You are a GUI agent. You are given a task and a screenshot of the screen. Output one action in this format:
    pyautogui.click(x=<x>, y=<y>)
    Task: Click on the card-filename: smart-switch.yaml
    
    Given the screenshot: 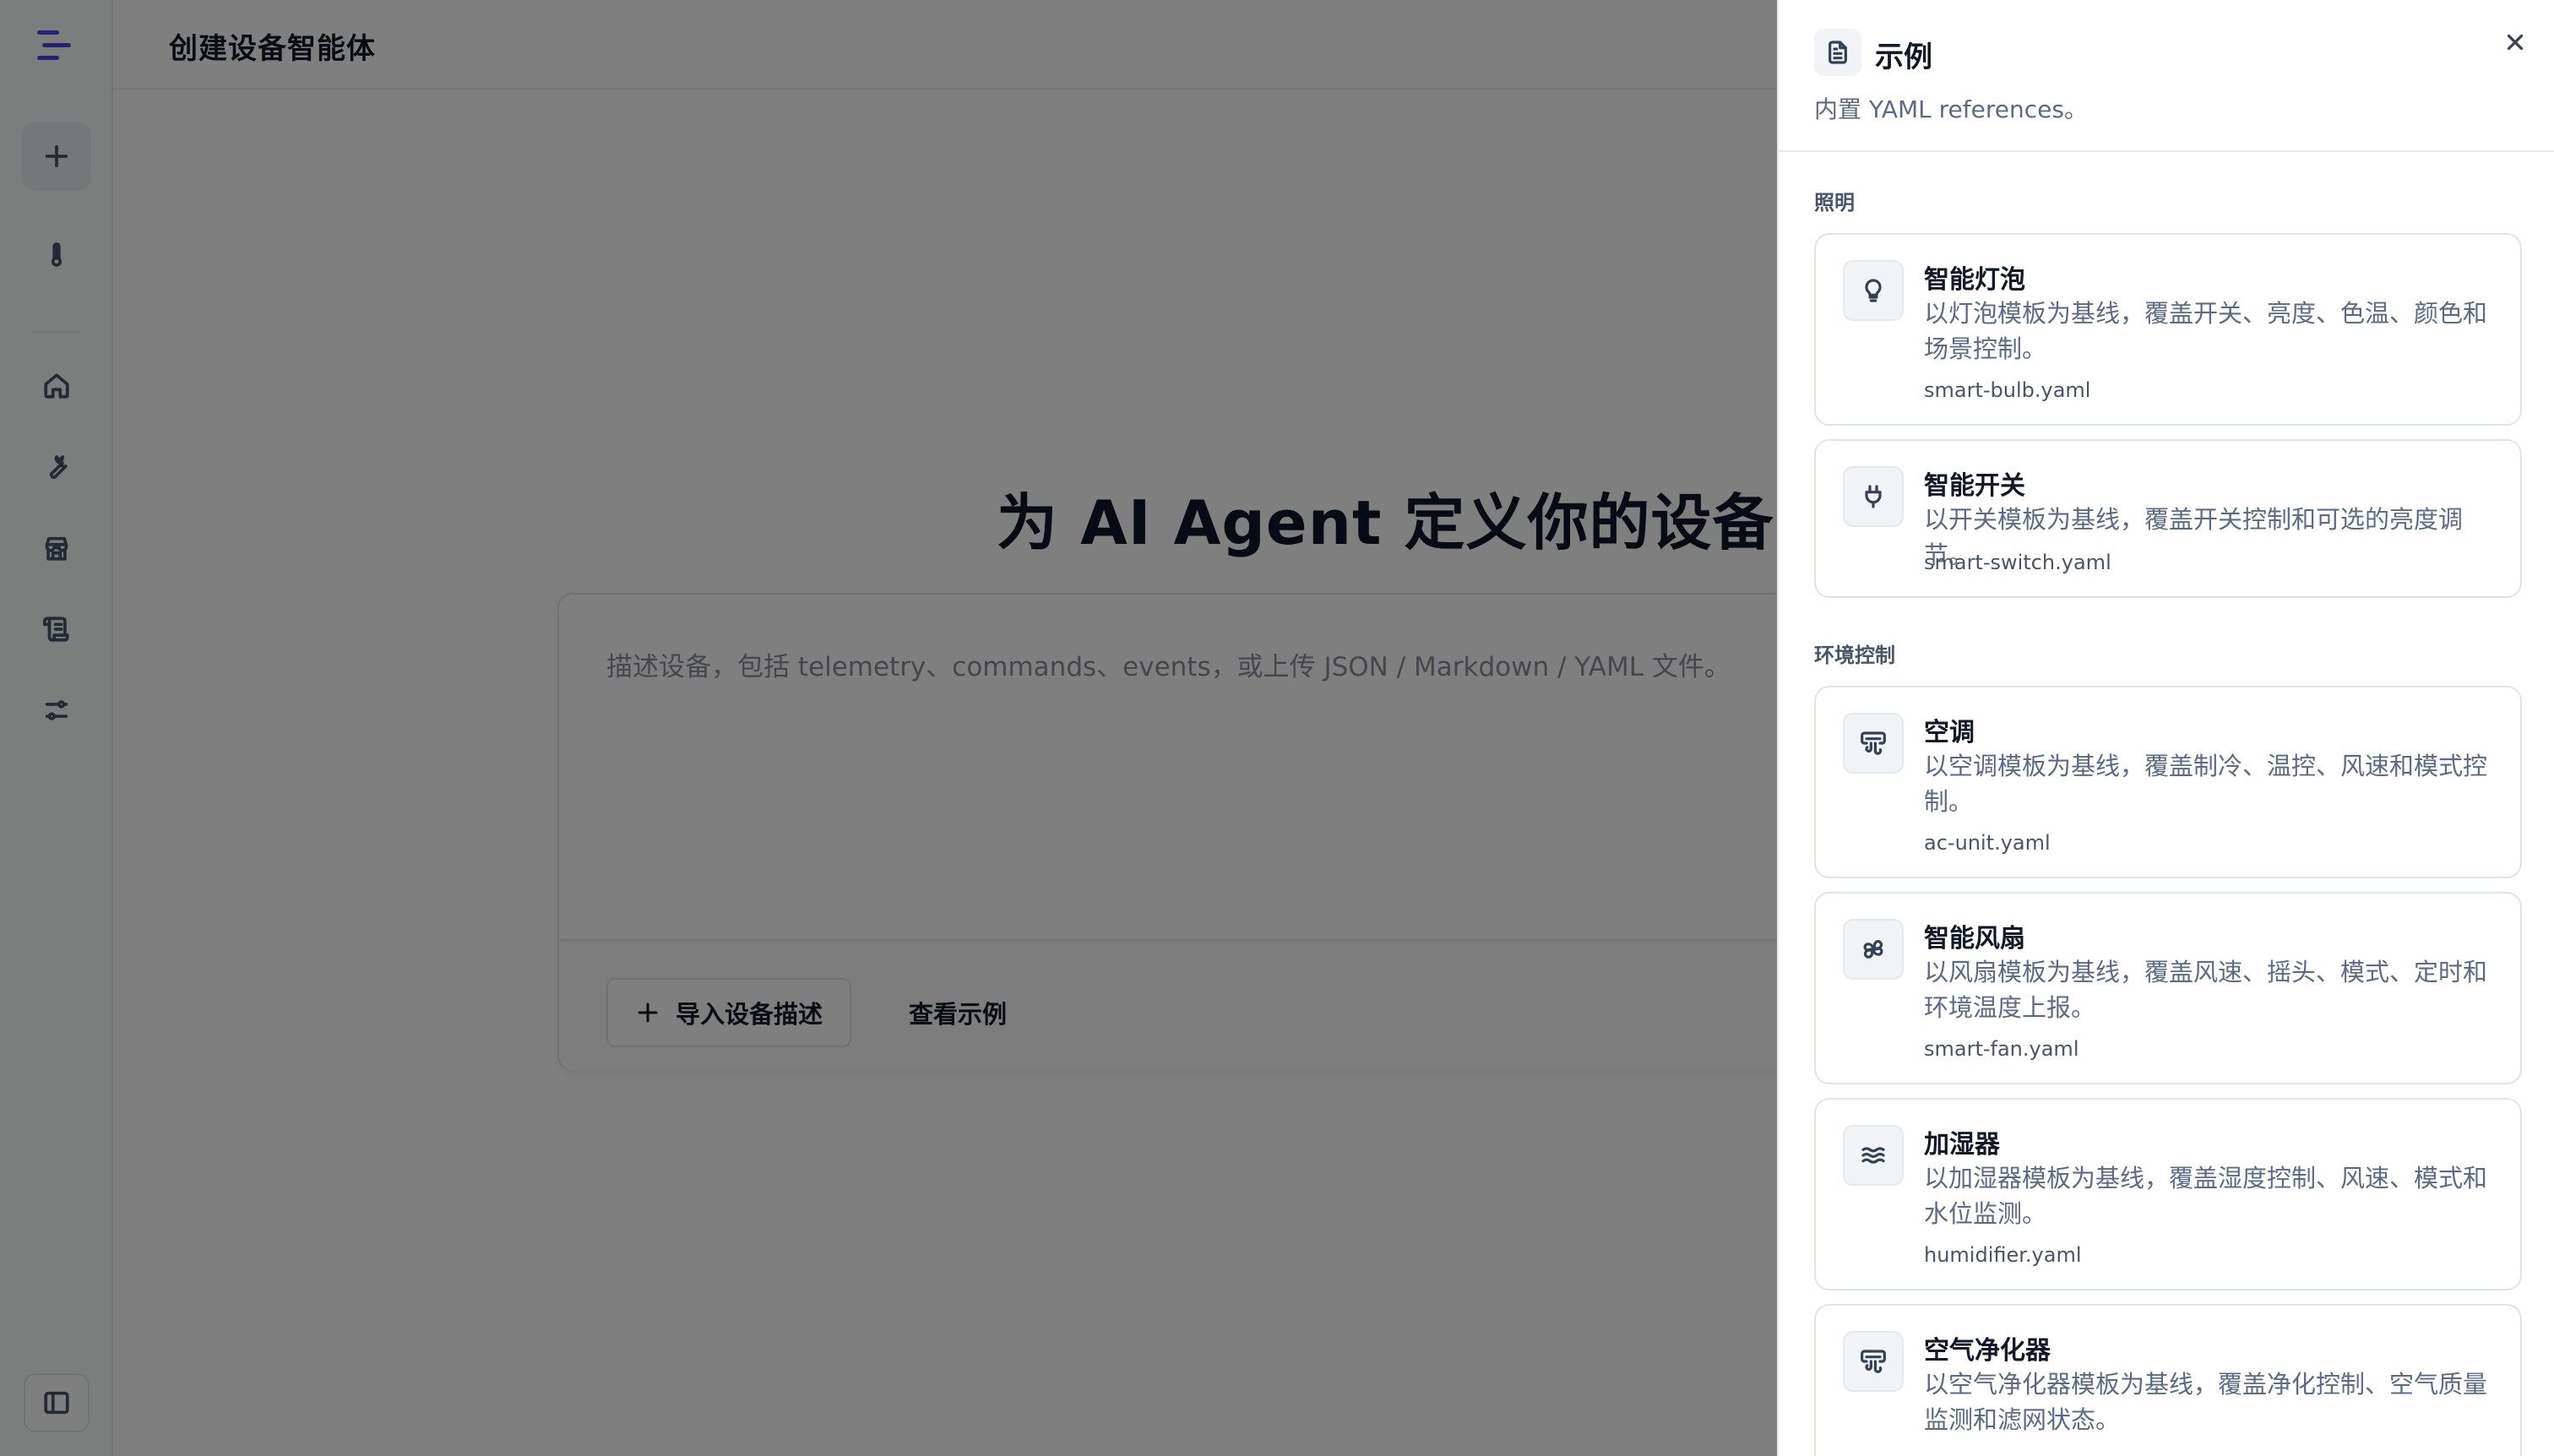 What is the action you would take?
    pyautogui.click(x=2017, y=562)
    